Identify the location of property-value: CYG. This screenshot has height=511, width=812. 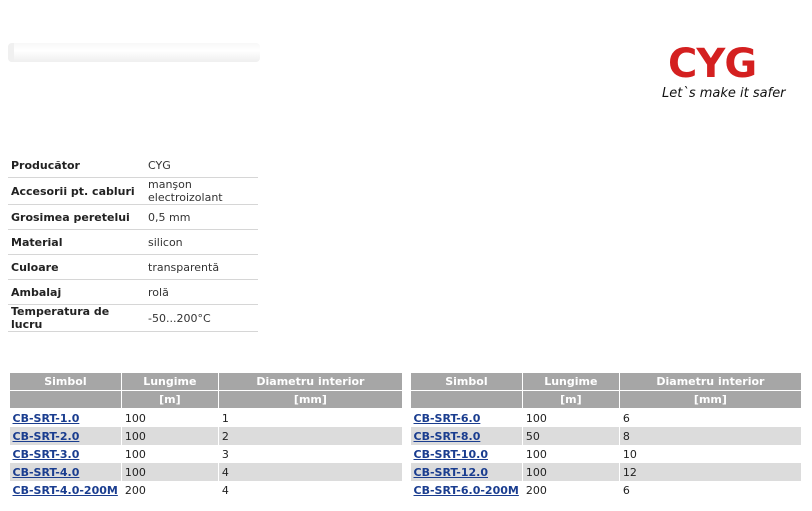
(201, 165).